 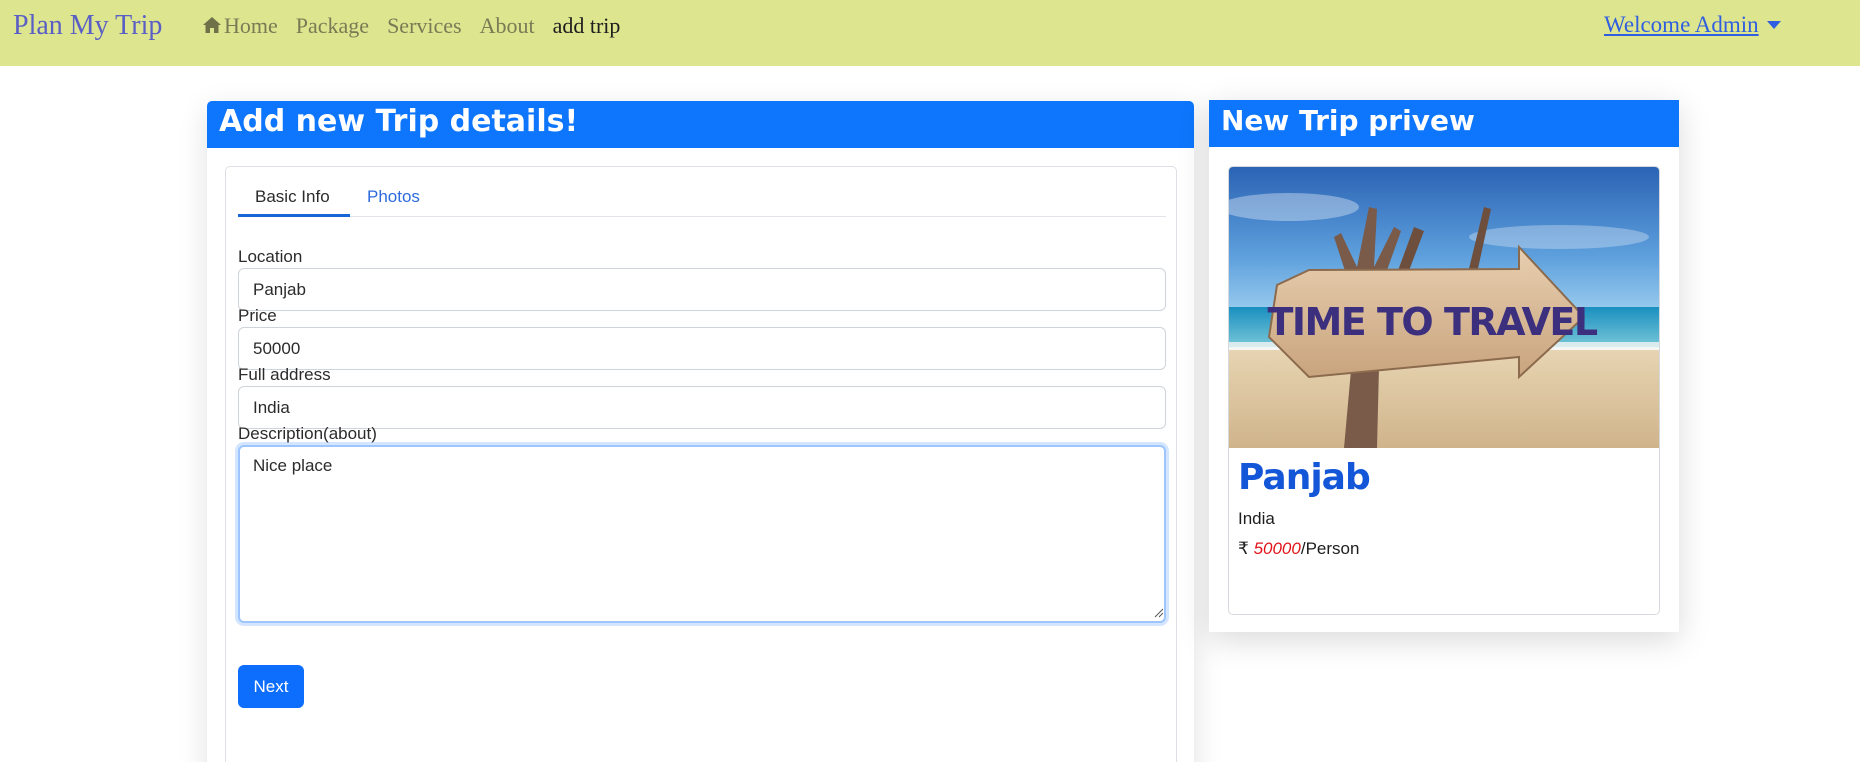 I want to click on nav-home-label: Home, so click(x=251, y=25).